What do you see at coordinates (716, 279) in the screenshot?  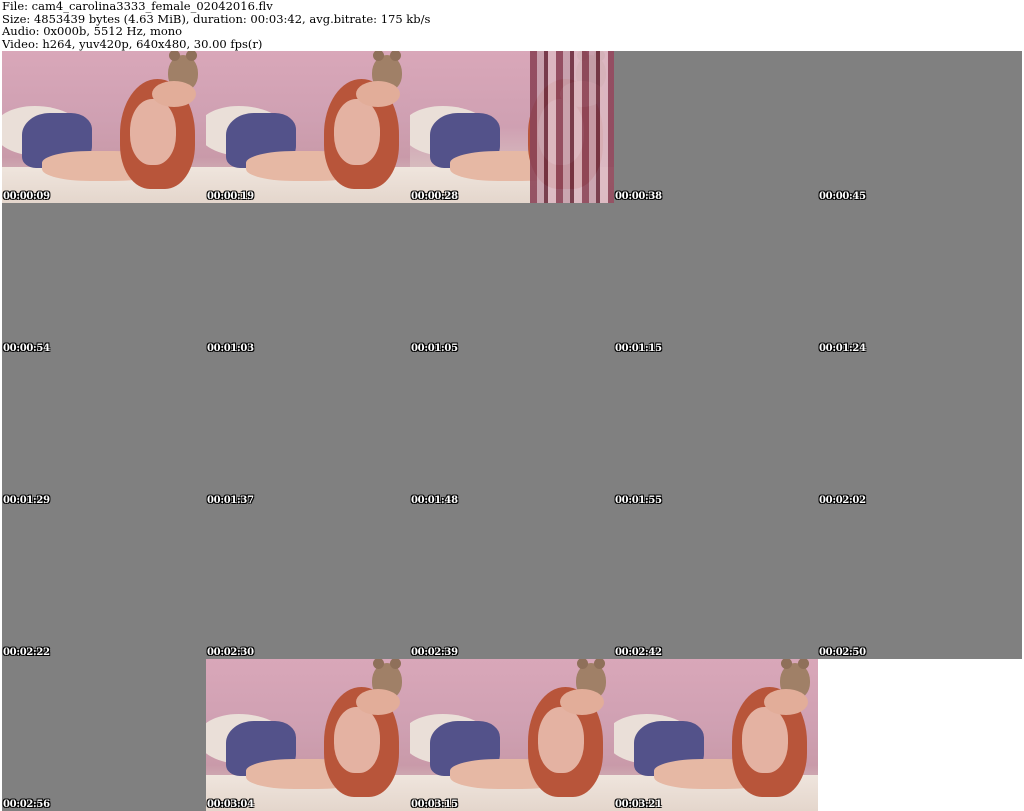 I see `thumbnail-tile: 00:01:15` at bounding box center [716, 279].